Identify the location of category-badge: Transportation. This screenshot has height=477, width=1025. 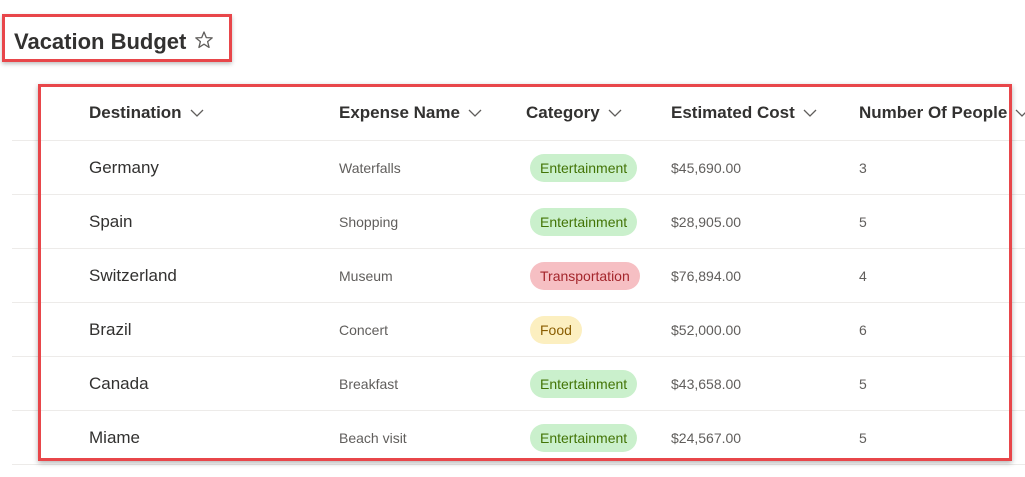
(585, 275).